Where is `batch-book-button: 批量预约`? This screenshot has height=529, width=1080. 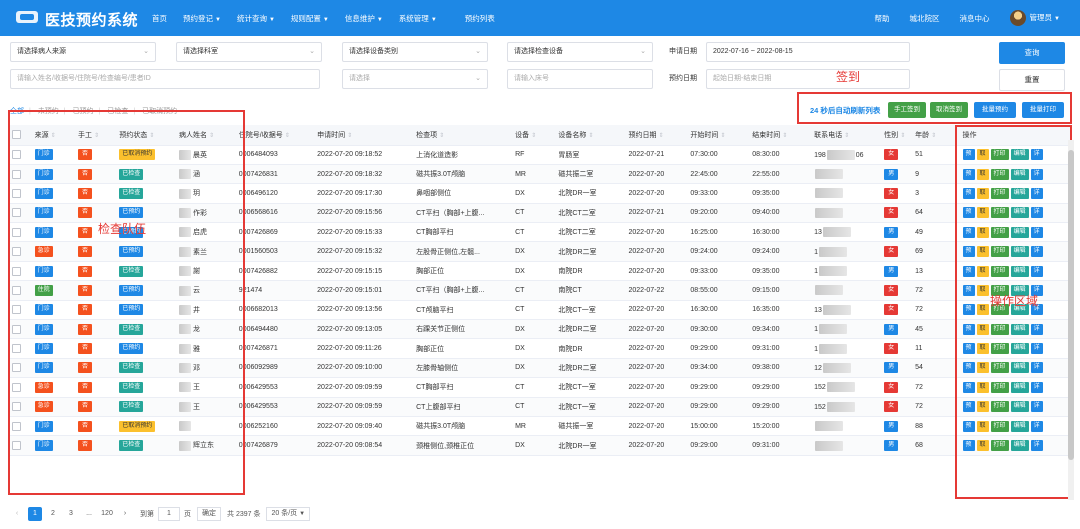 batch-book-button: 批量预约 is located at coordinates (995, 110).